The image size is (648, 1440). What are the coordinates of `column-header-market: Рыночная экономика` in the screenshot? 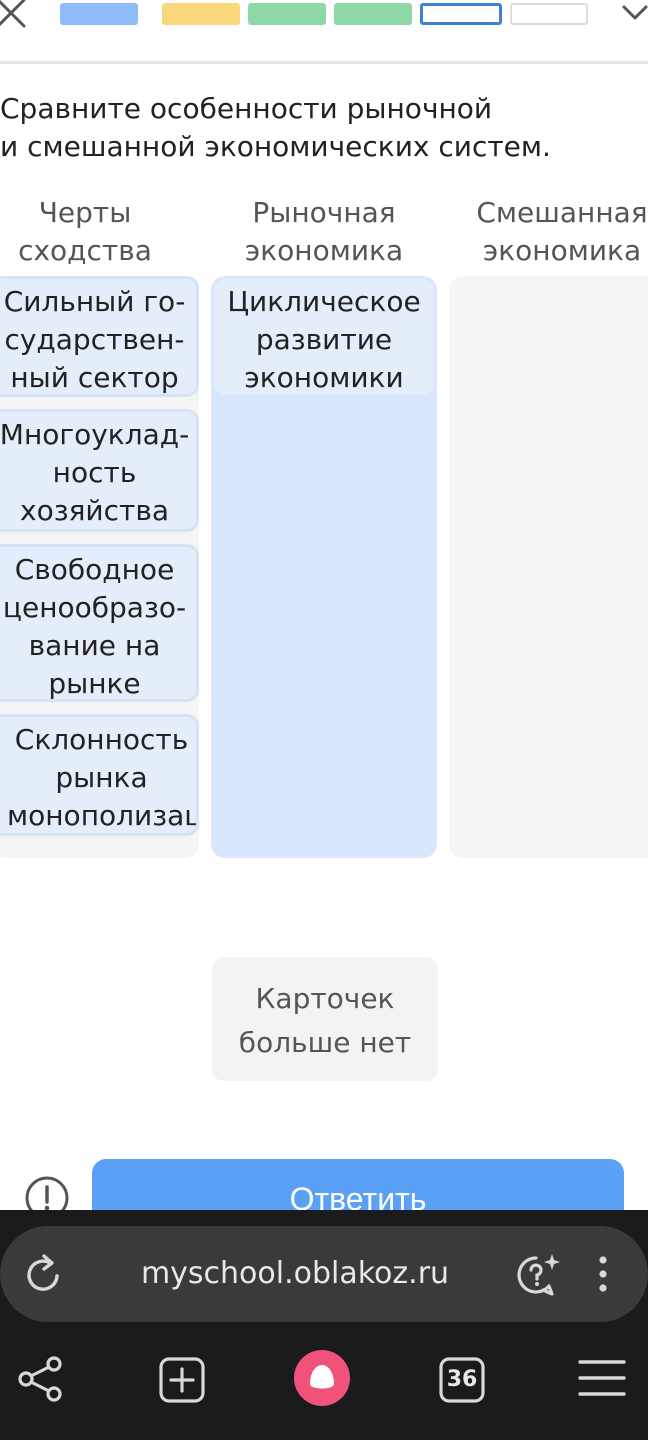 It's located at (324, 231).